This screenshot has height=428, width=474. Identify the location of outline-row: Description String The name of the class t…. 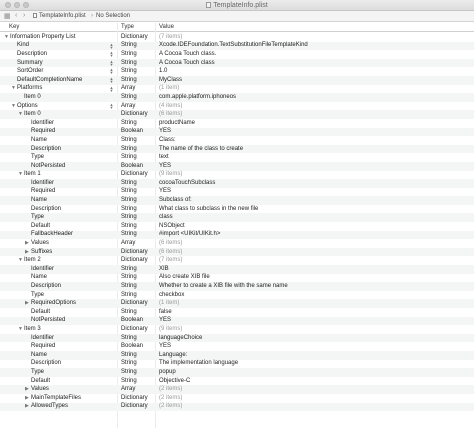
(237, 149).